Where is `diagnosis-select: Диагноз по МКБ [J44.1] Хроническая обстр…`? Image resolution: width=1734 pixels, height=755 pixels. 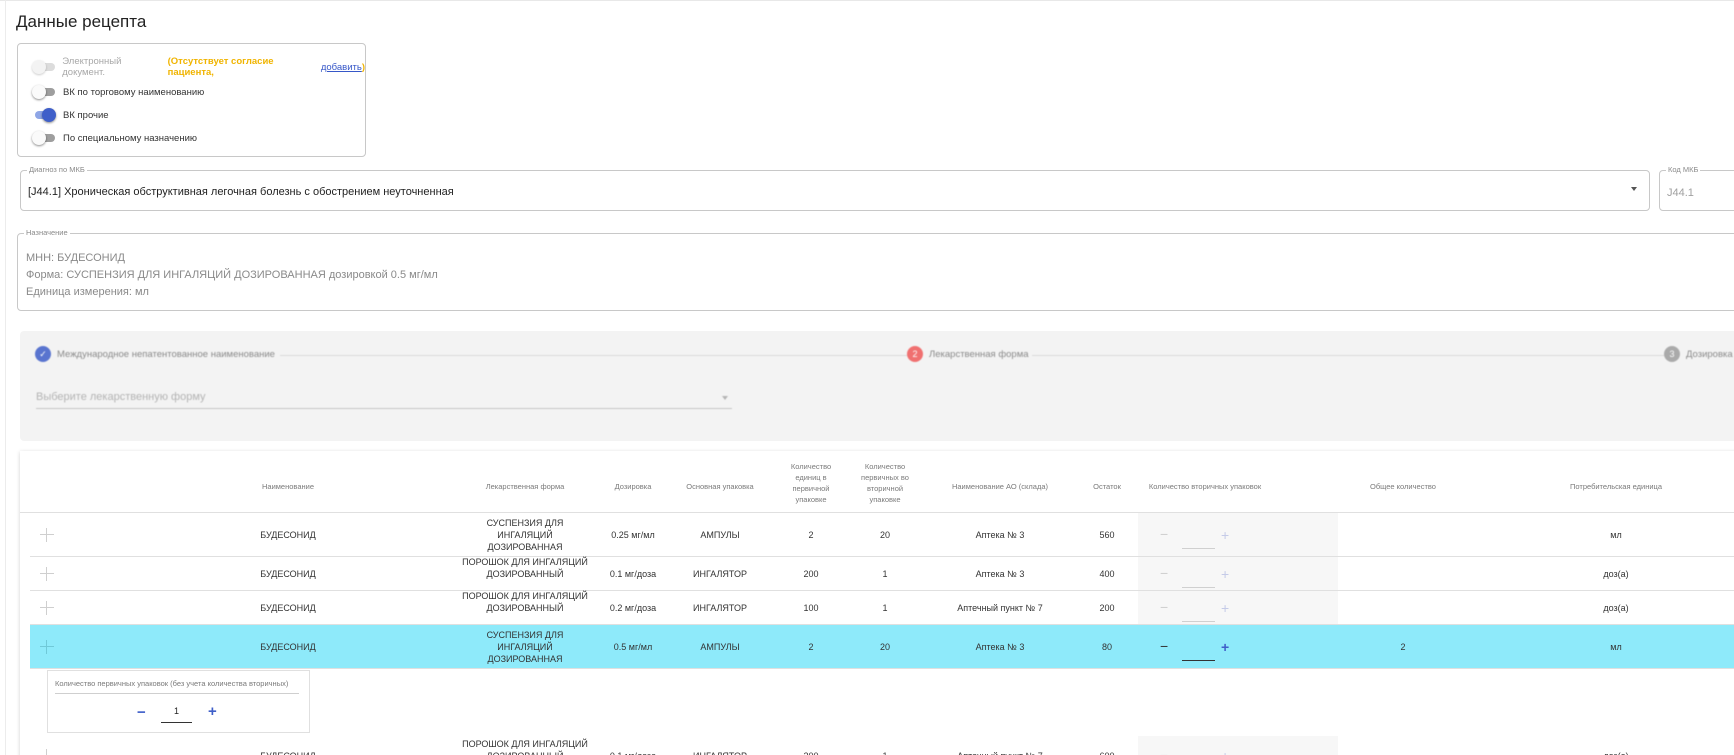 diagnosis-select: Диагноз по МКБ [J44.1] Хроническая обстр… is located at coordinates (835, 188).